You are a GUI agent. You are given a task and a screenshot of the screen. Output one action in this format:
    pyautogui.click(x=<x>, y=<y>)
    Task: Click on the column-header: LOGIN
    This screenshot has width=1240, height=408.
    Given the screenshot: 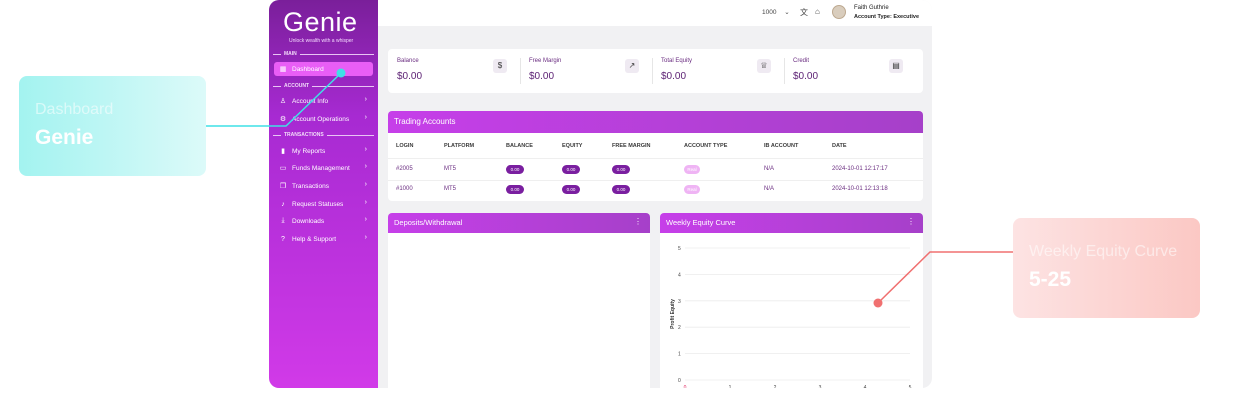 What is the action you would take?
    pyautogui.click(x=405, y=146)
    